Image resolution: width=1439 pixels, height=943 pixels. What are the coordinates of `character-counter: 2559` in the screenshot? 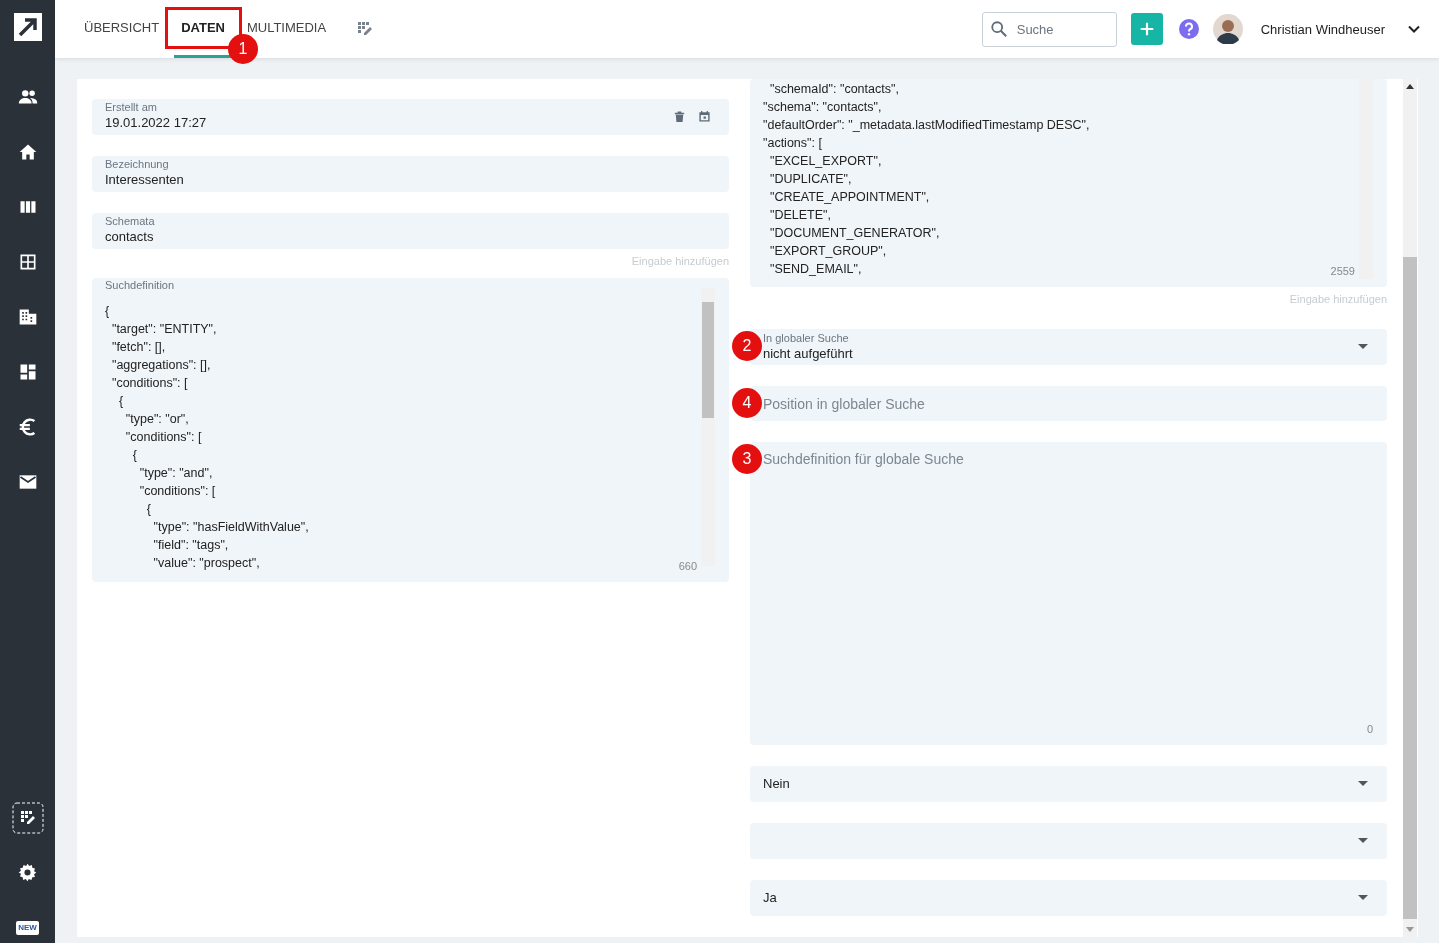 It's located at (1342, 271).